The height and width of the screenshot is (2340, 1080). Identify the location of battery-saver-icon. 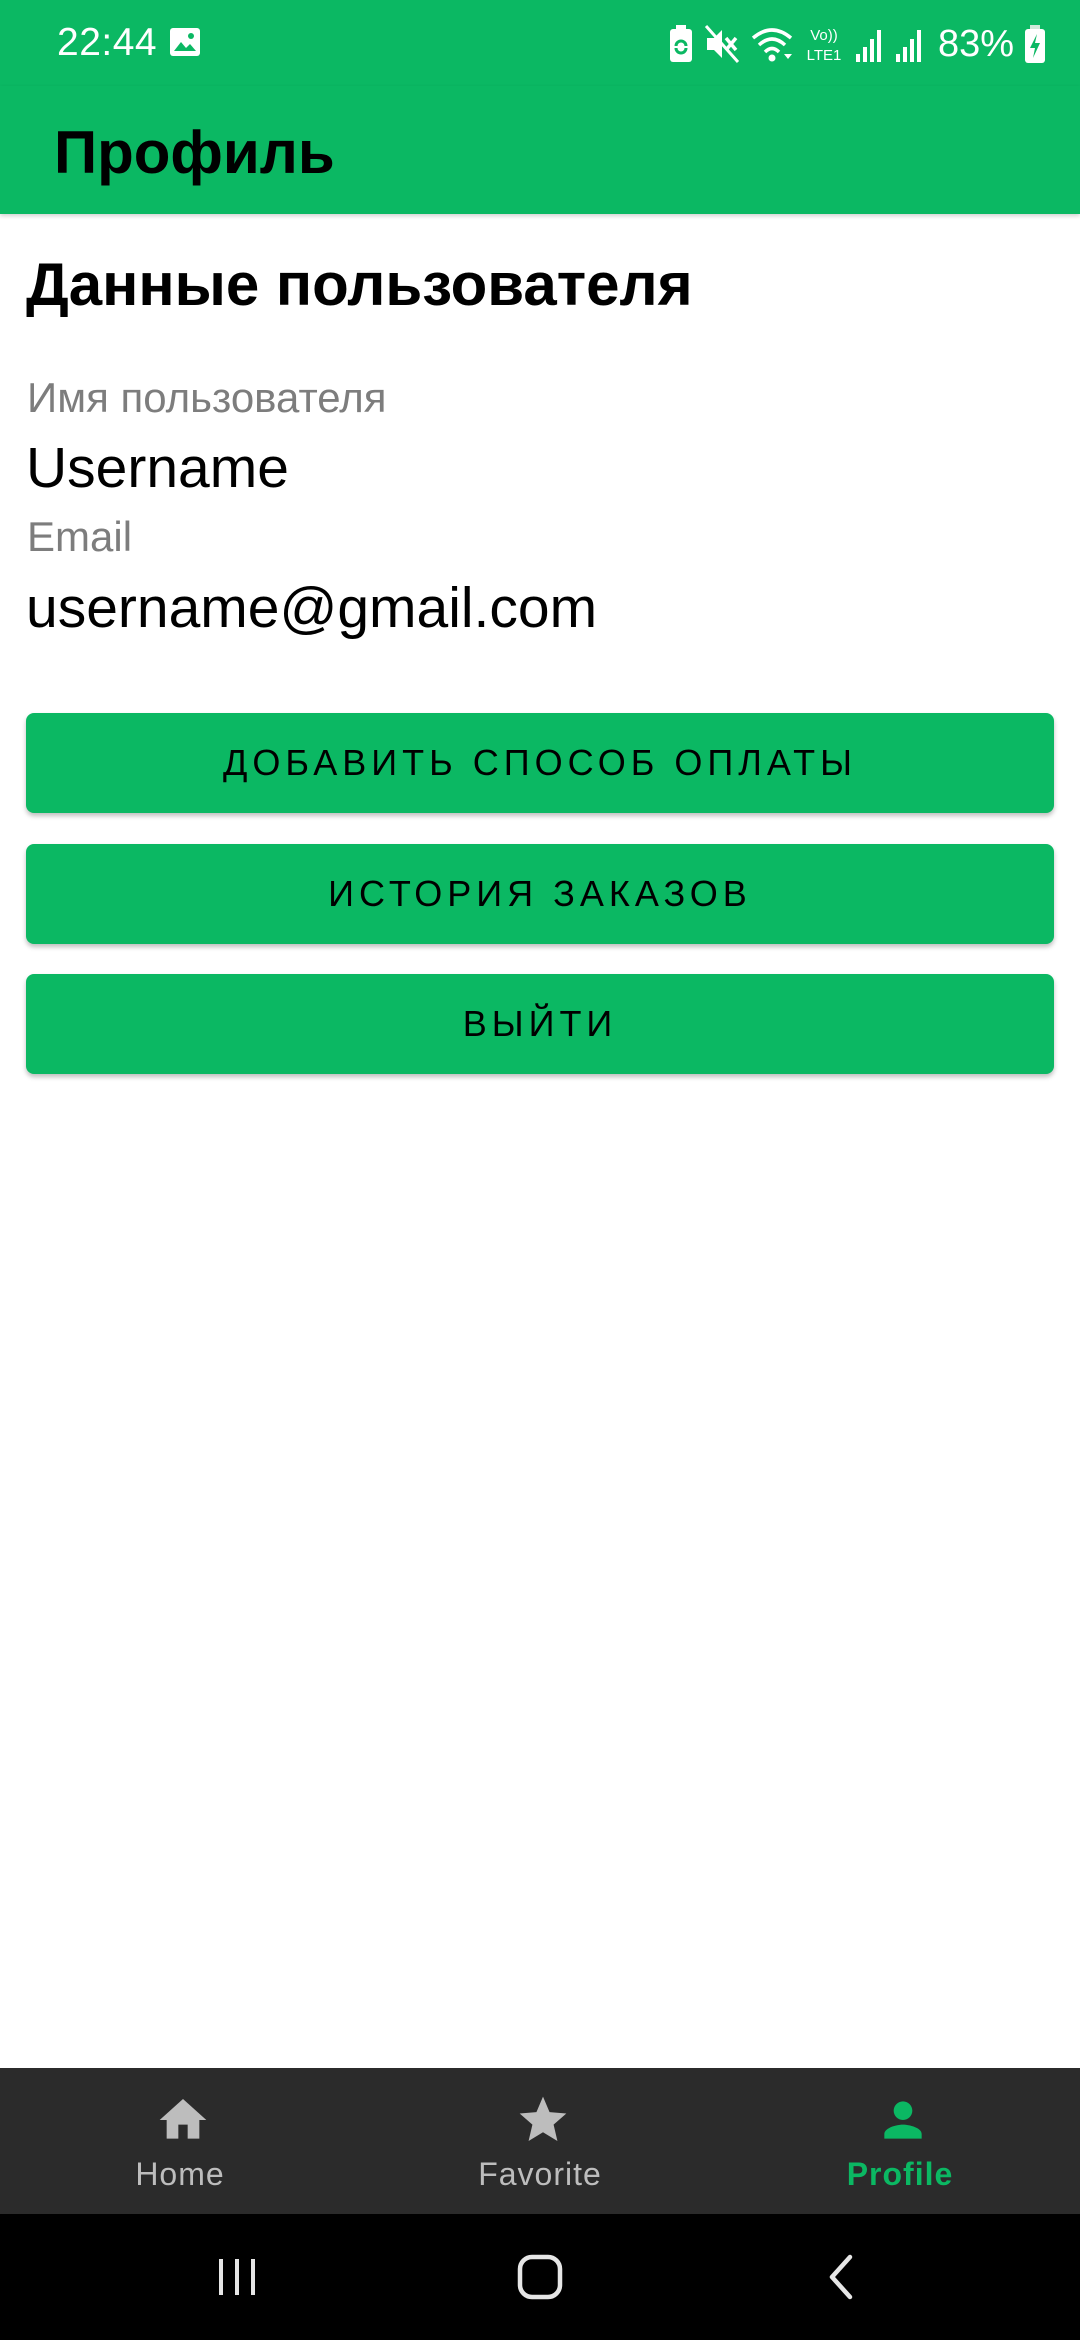
(680, 43).